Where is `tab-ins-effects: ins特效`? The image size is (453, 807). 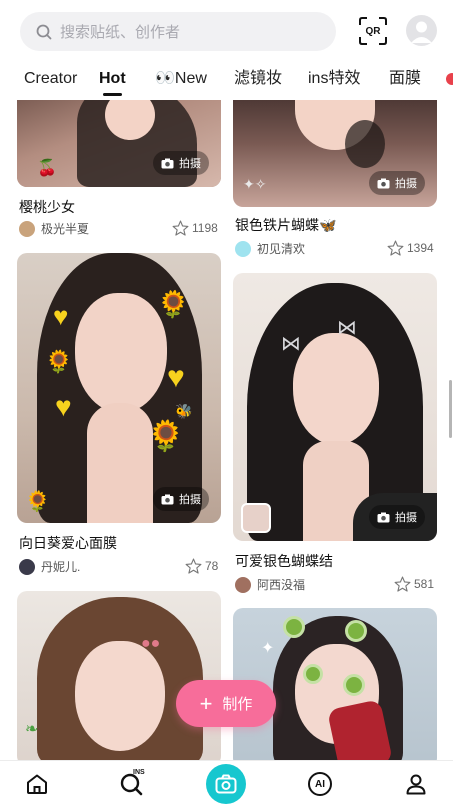 tab-ins-effects: ins特效 is located at coordinates (334, 82).